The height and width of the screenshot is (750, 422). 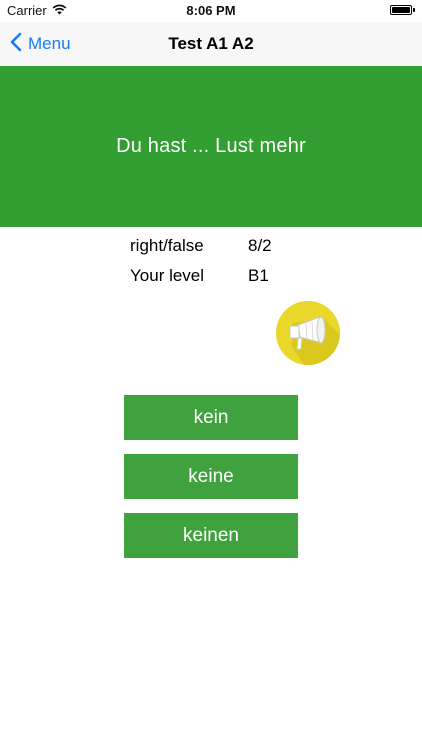 I want to click on stat-row-level: Your level B1, so click(x=219, y=279).